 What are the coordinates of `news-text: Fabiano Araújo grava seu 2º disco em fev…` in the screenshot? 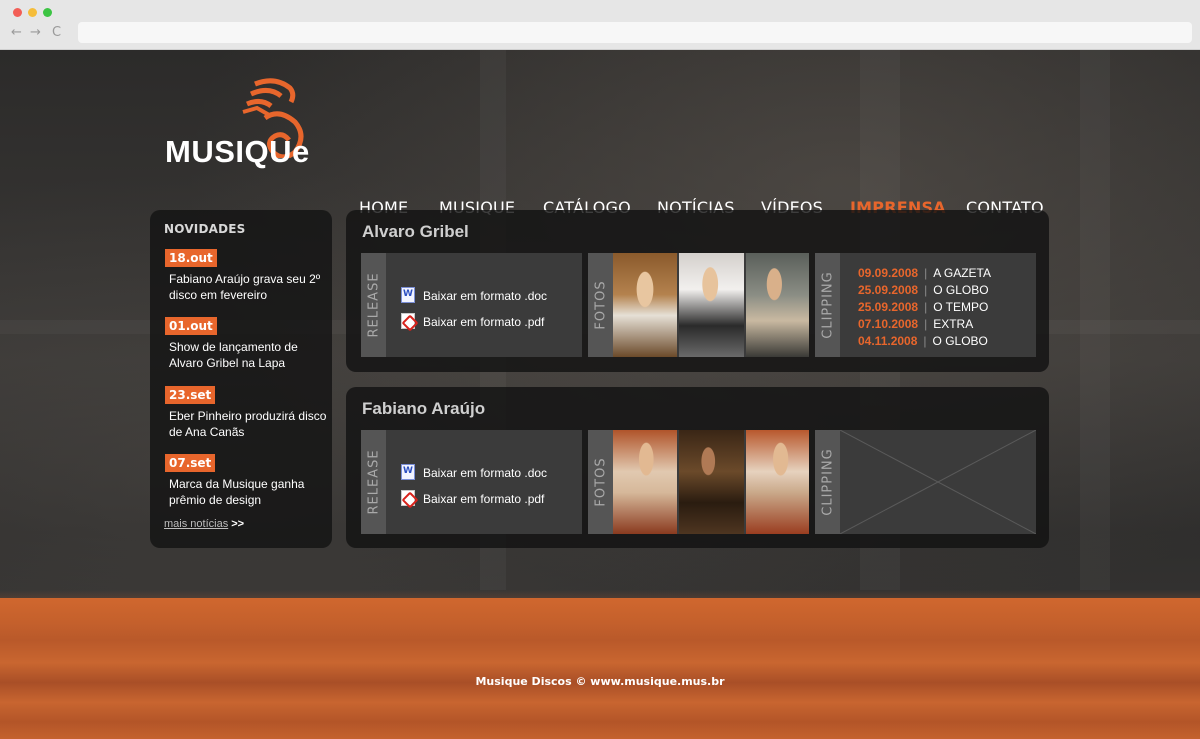 It's located at (249, 287).